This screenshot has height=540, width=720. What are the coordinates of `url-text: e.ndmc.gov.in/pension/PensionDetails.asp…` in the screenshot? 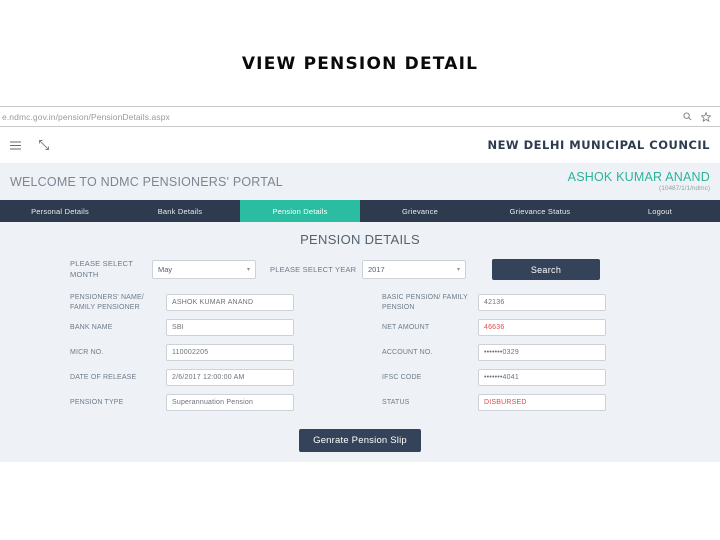 It's located at (85, 117).